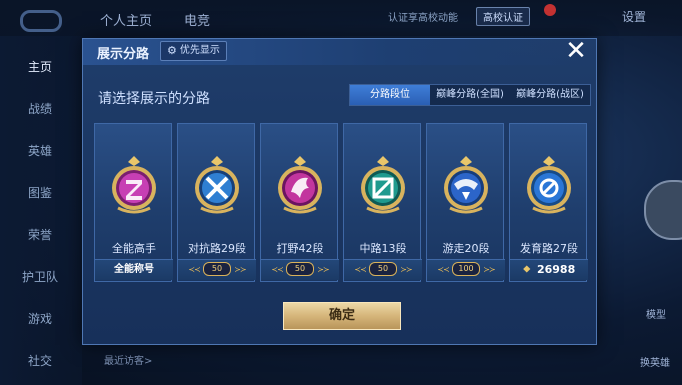 Image resolution: width=682 pixels, height=385 pixels. Describe the element at coordinates (40, 66) in the screenshot. I see `bg-sidebar-item: 主页` at that location.